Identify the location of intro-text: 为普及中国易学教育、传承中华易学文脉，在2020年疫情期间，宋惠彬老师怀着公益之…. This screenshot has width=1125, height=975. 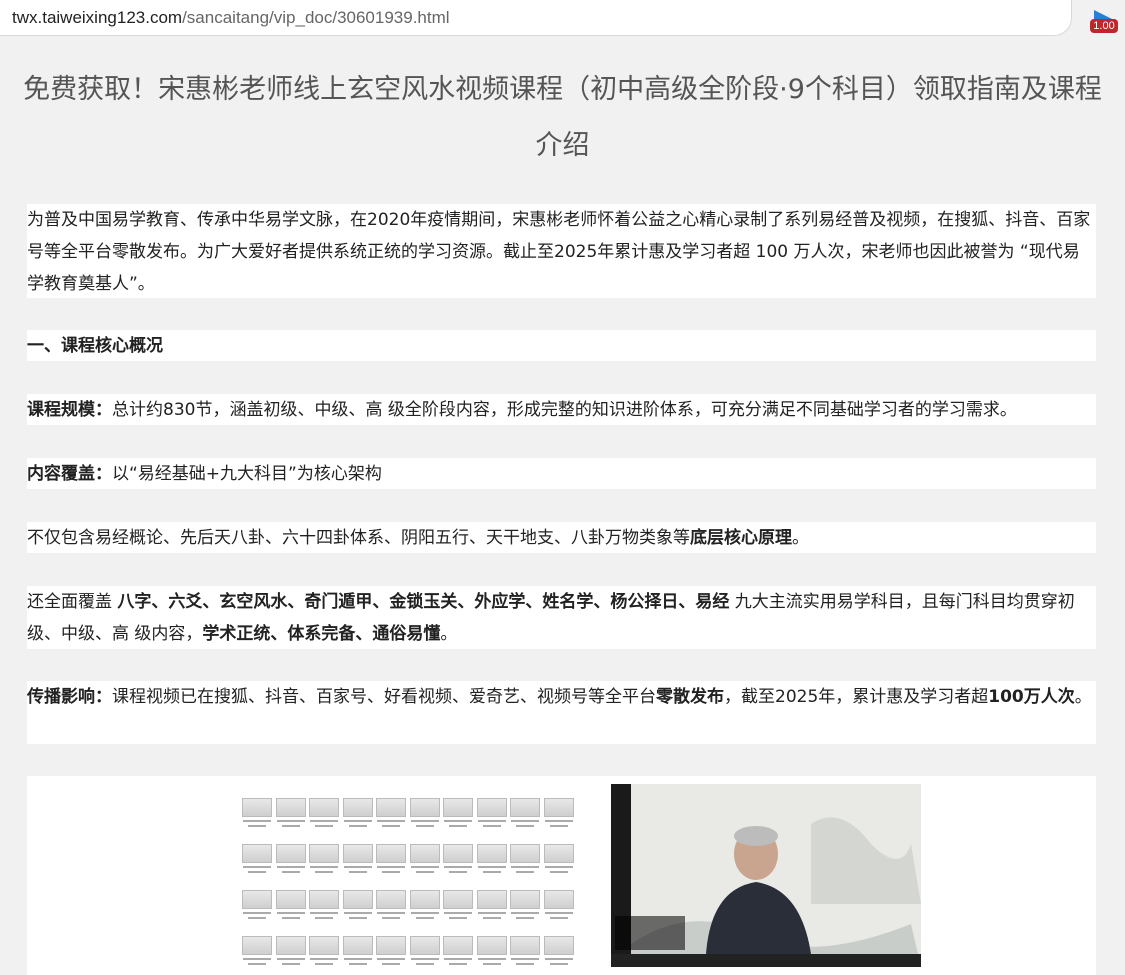
(559, 252).